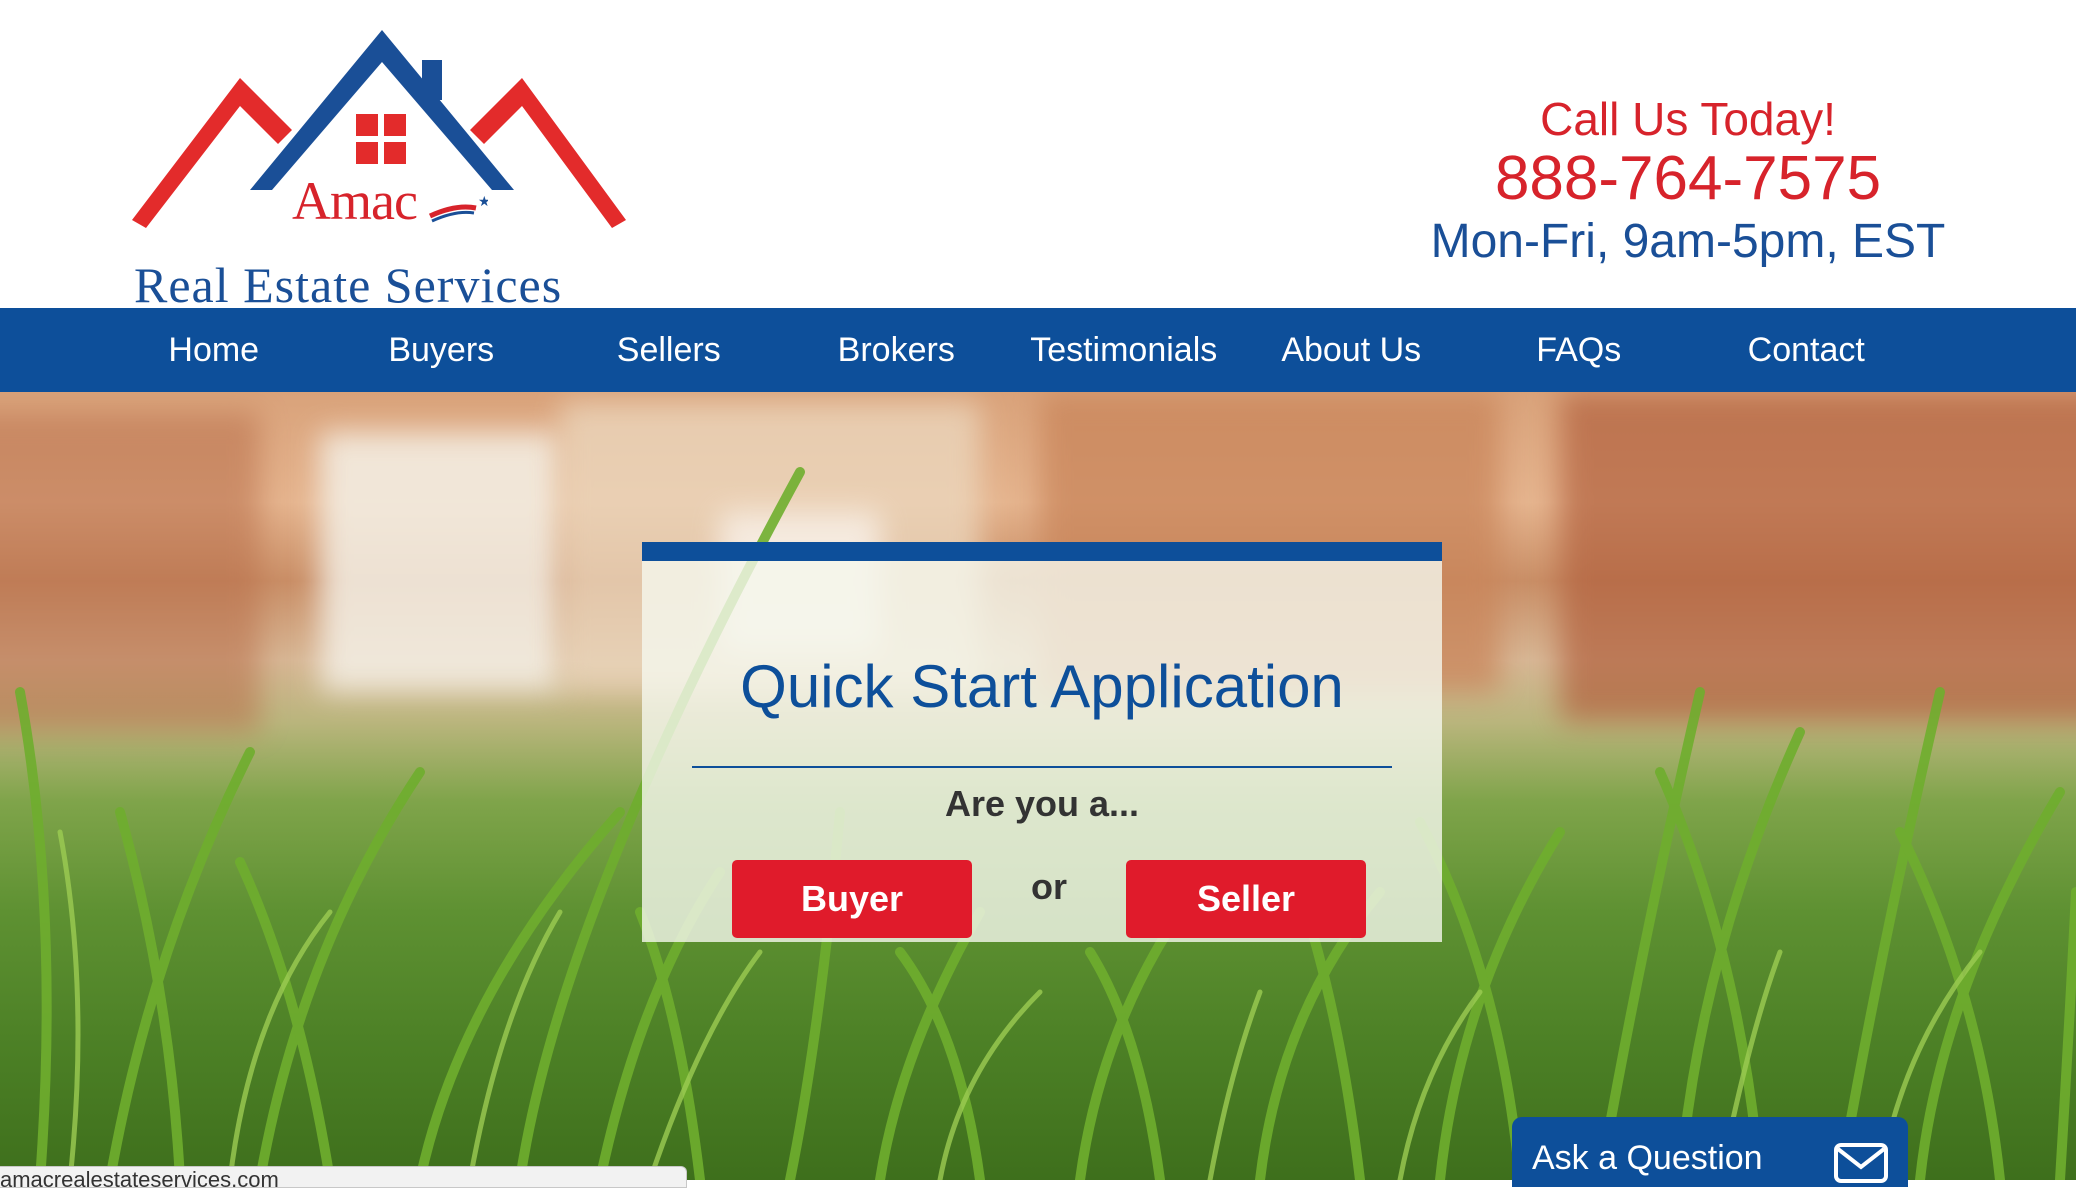  Describe the element at coordinates (1352, 350) in the screenshot. I see `nav-item-about-us: About Us` at that location.